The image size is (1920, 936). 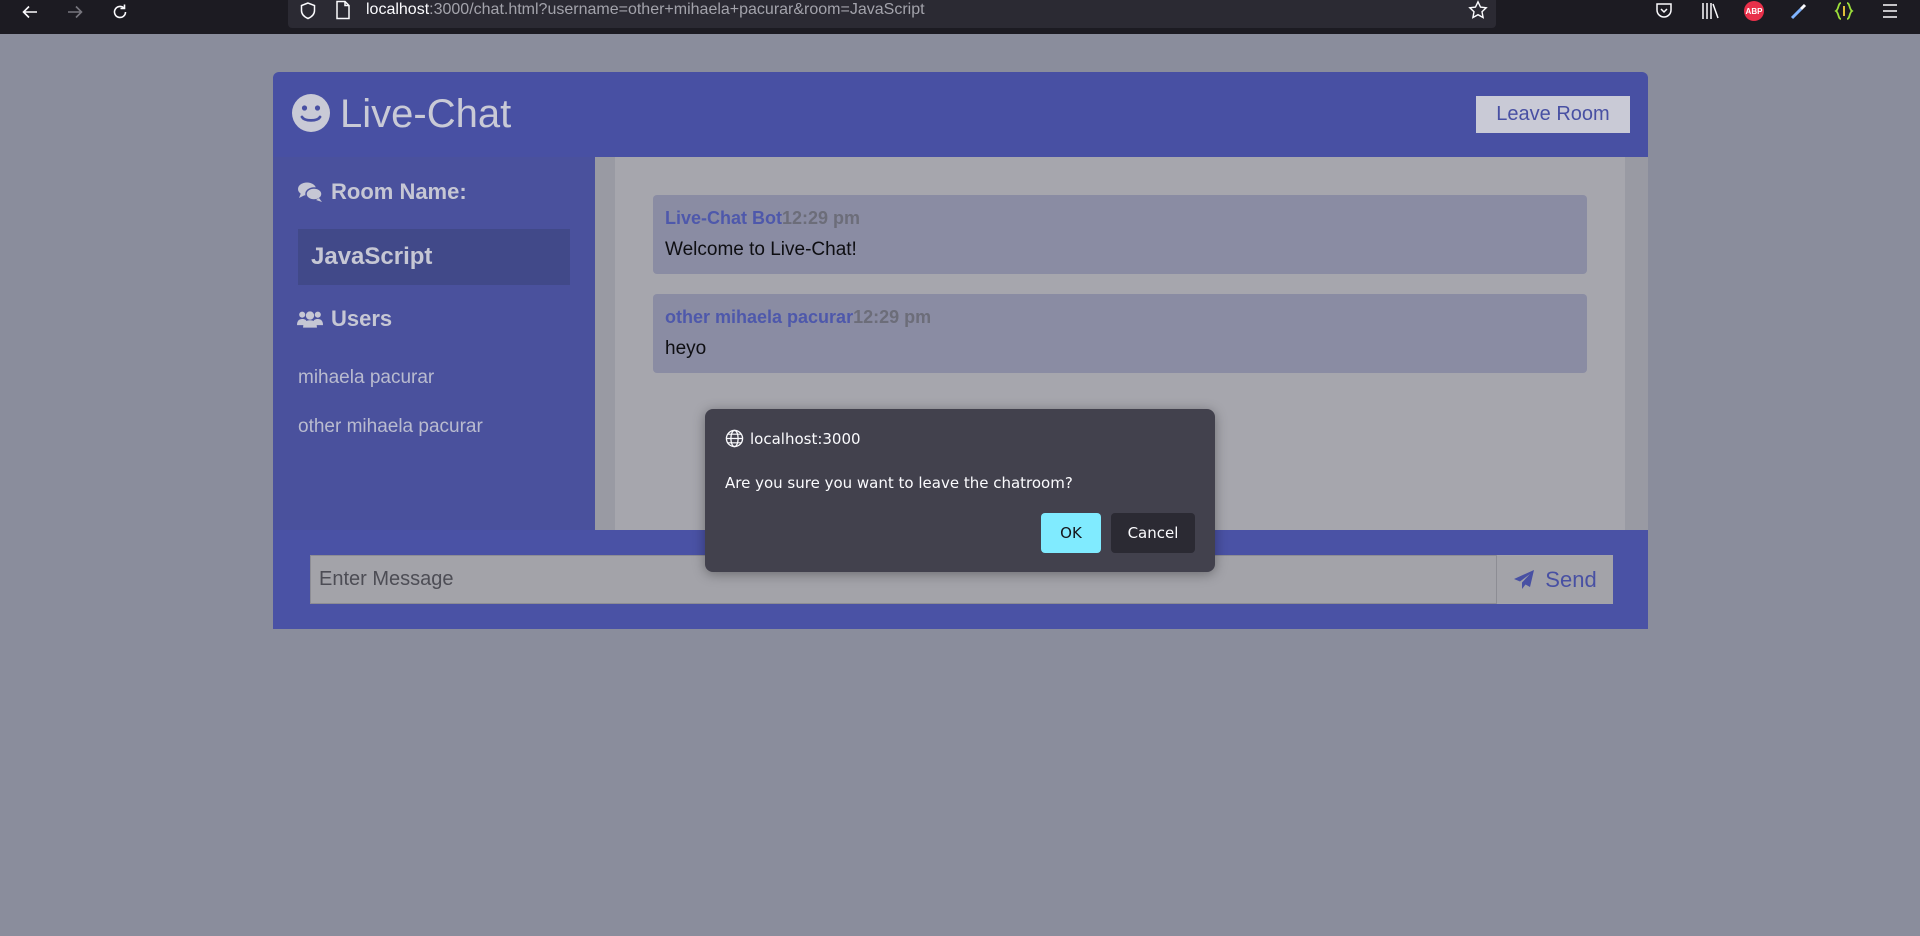 I want to click on url-host: localhost, so click(x=398, y=9).